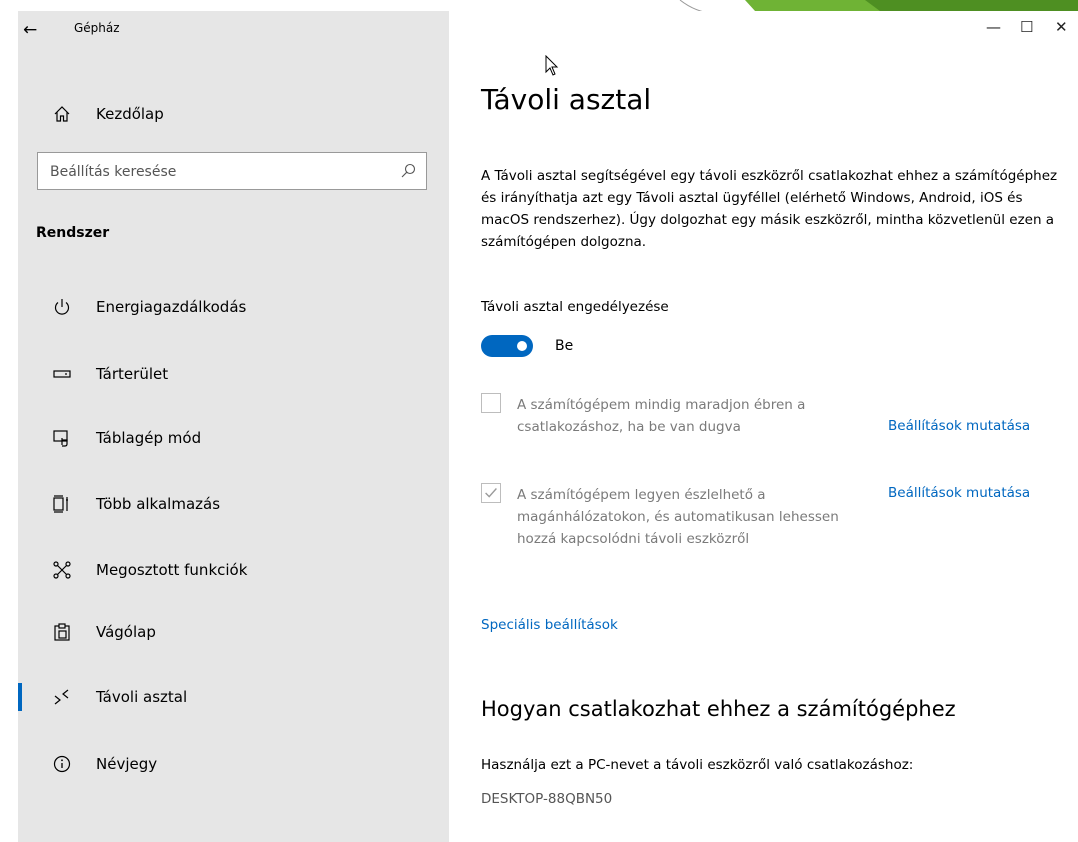 The image size is (1078, 842). What do you see at coordinates (73, 233) in the screenshot?
I see `sidebar-section-title: Rendszer` at bounding box center [73, 233].